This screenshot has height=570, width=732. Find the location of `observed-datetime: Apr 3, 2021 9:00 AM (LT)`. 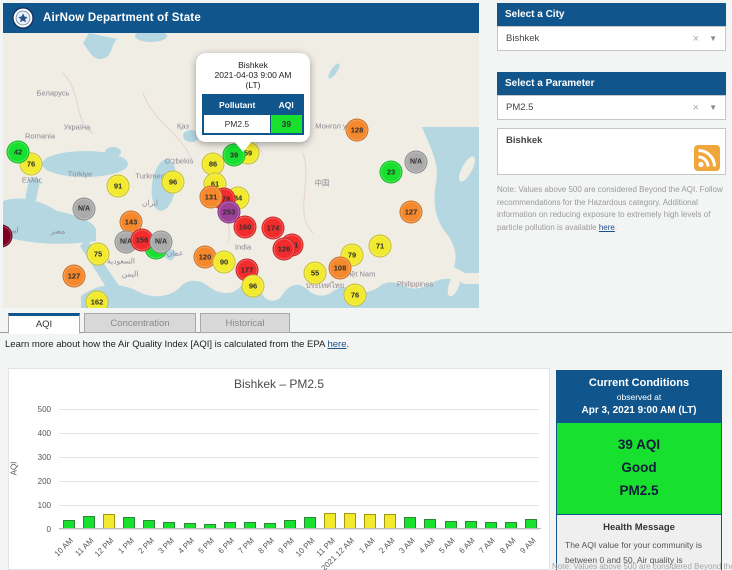

observed-datetime: Apr 3, 2021 9:00 AM (LT) is located at coordinates (639, 410).